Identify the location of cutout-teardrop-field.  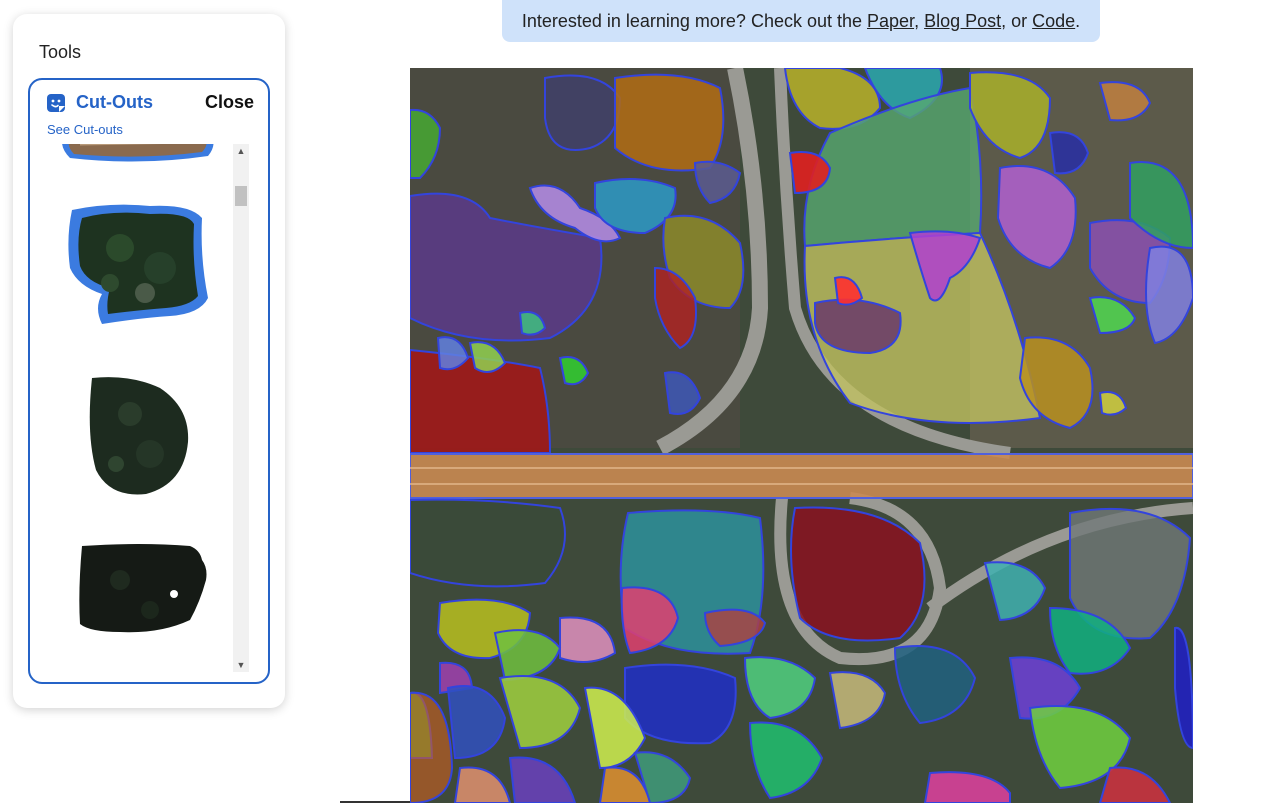
(140, 436).